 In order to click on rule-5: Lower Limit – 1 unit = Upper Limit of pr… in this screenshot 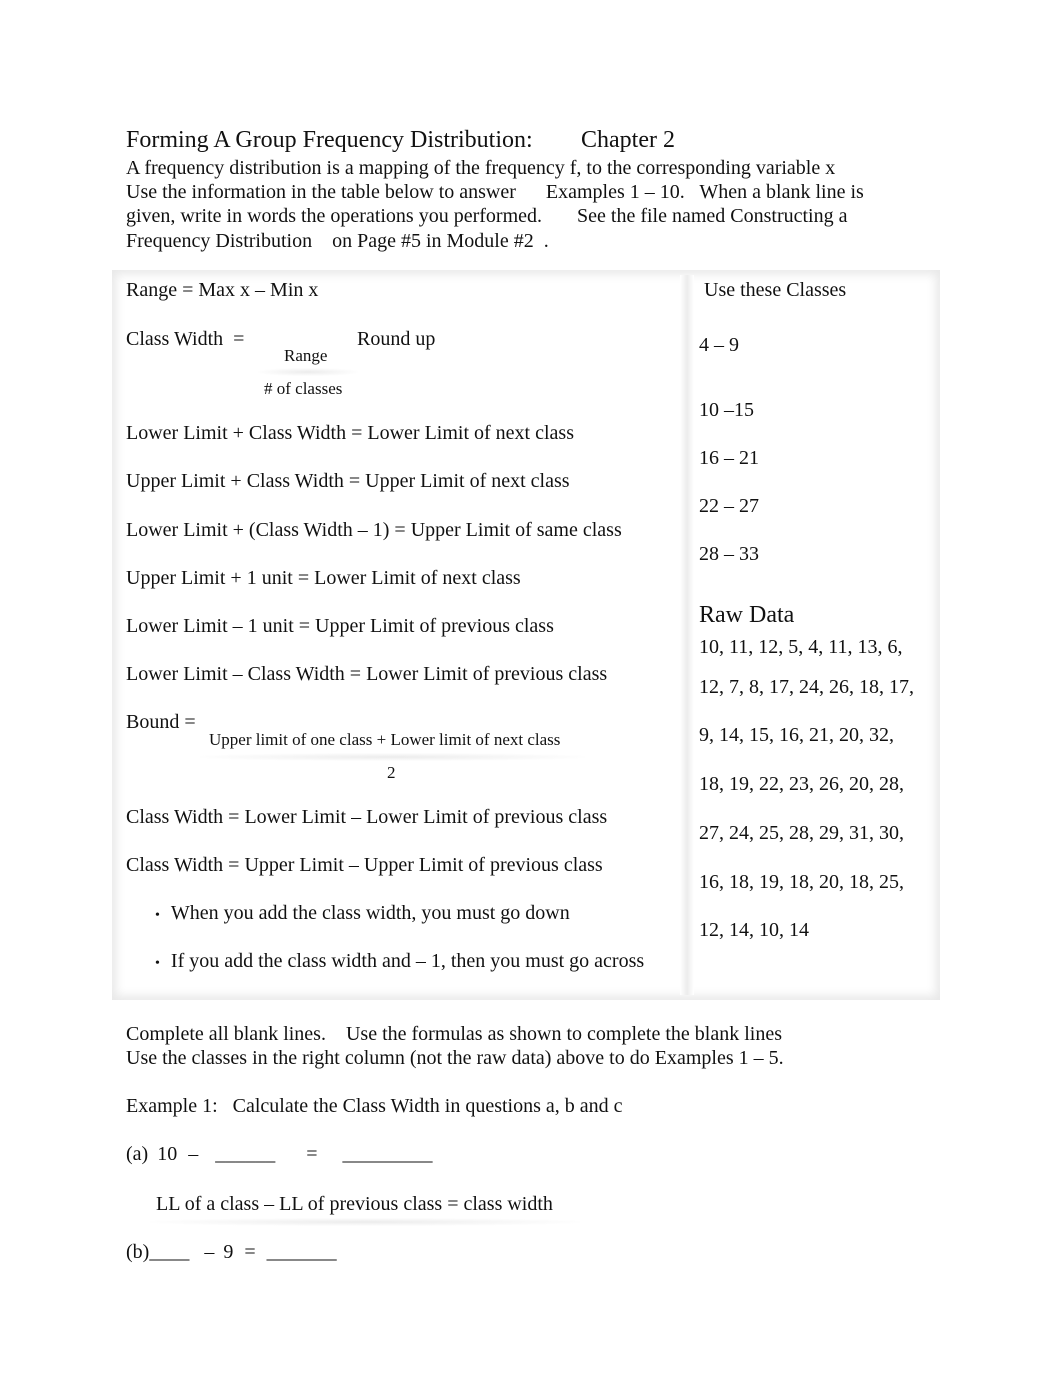, I will do `click(340, 626)`.